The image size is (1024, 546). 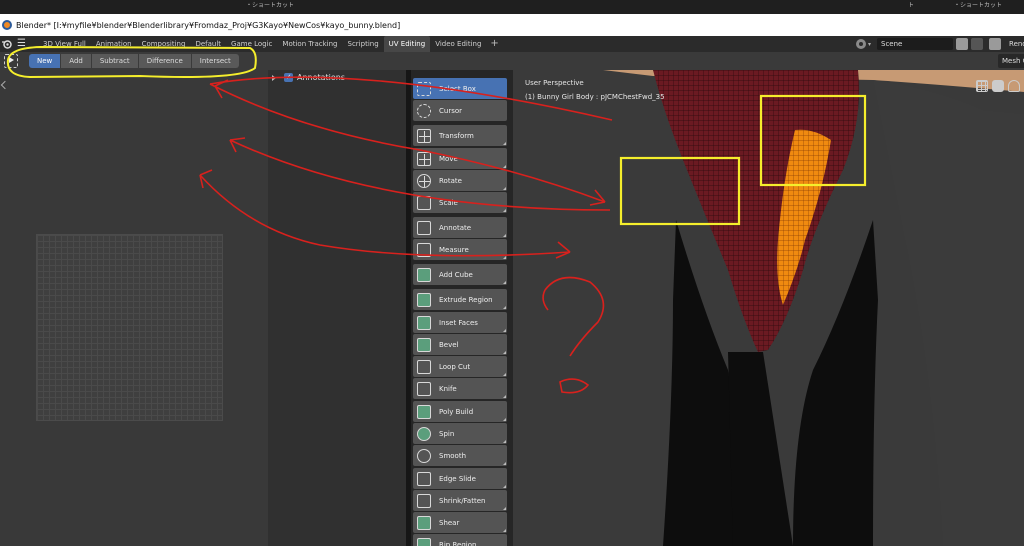 What do you see at coordinates (460, 249) in the screenshot?
I see `tool-measure-button: Measure` at bounding box center [460, 249].